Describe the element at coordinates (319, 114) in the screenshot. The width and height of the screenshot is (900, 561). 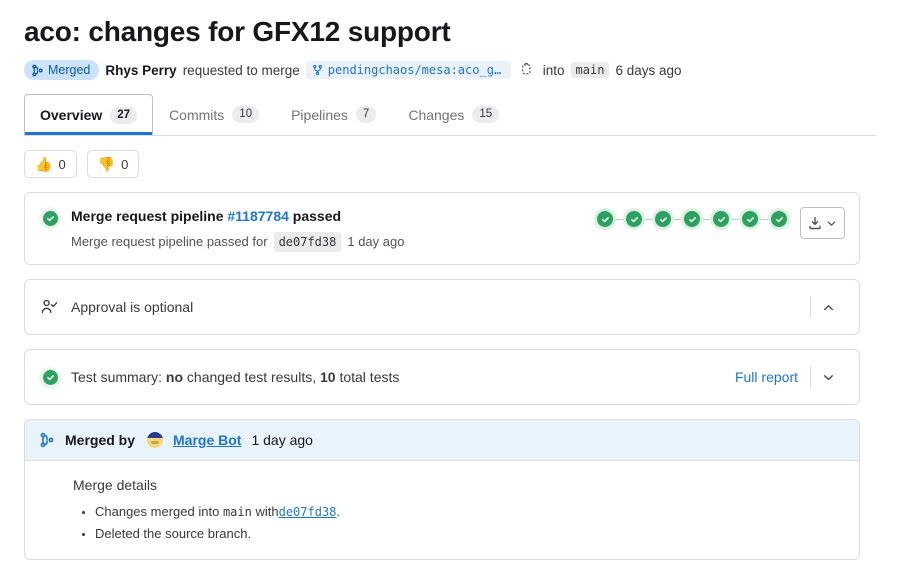
I see `tab-pipelines-label: Pipelines` at that location.